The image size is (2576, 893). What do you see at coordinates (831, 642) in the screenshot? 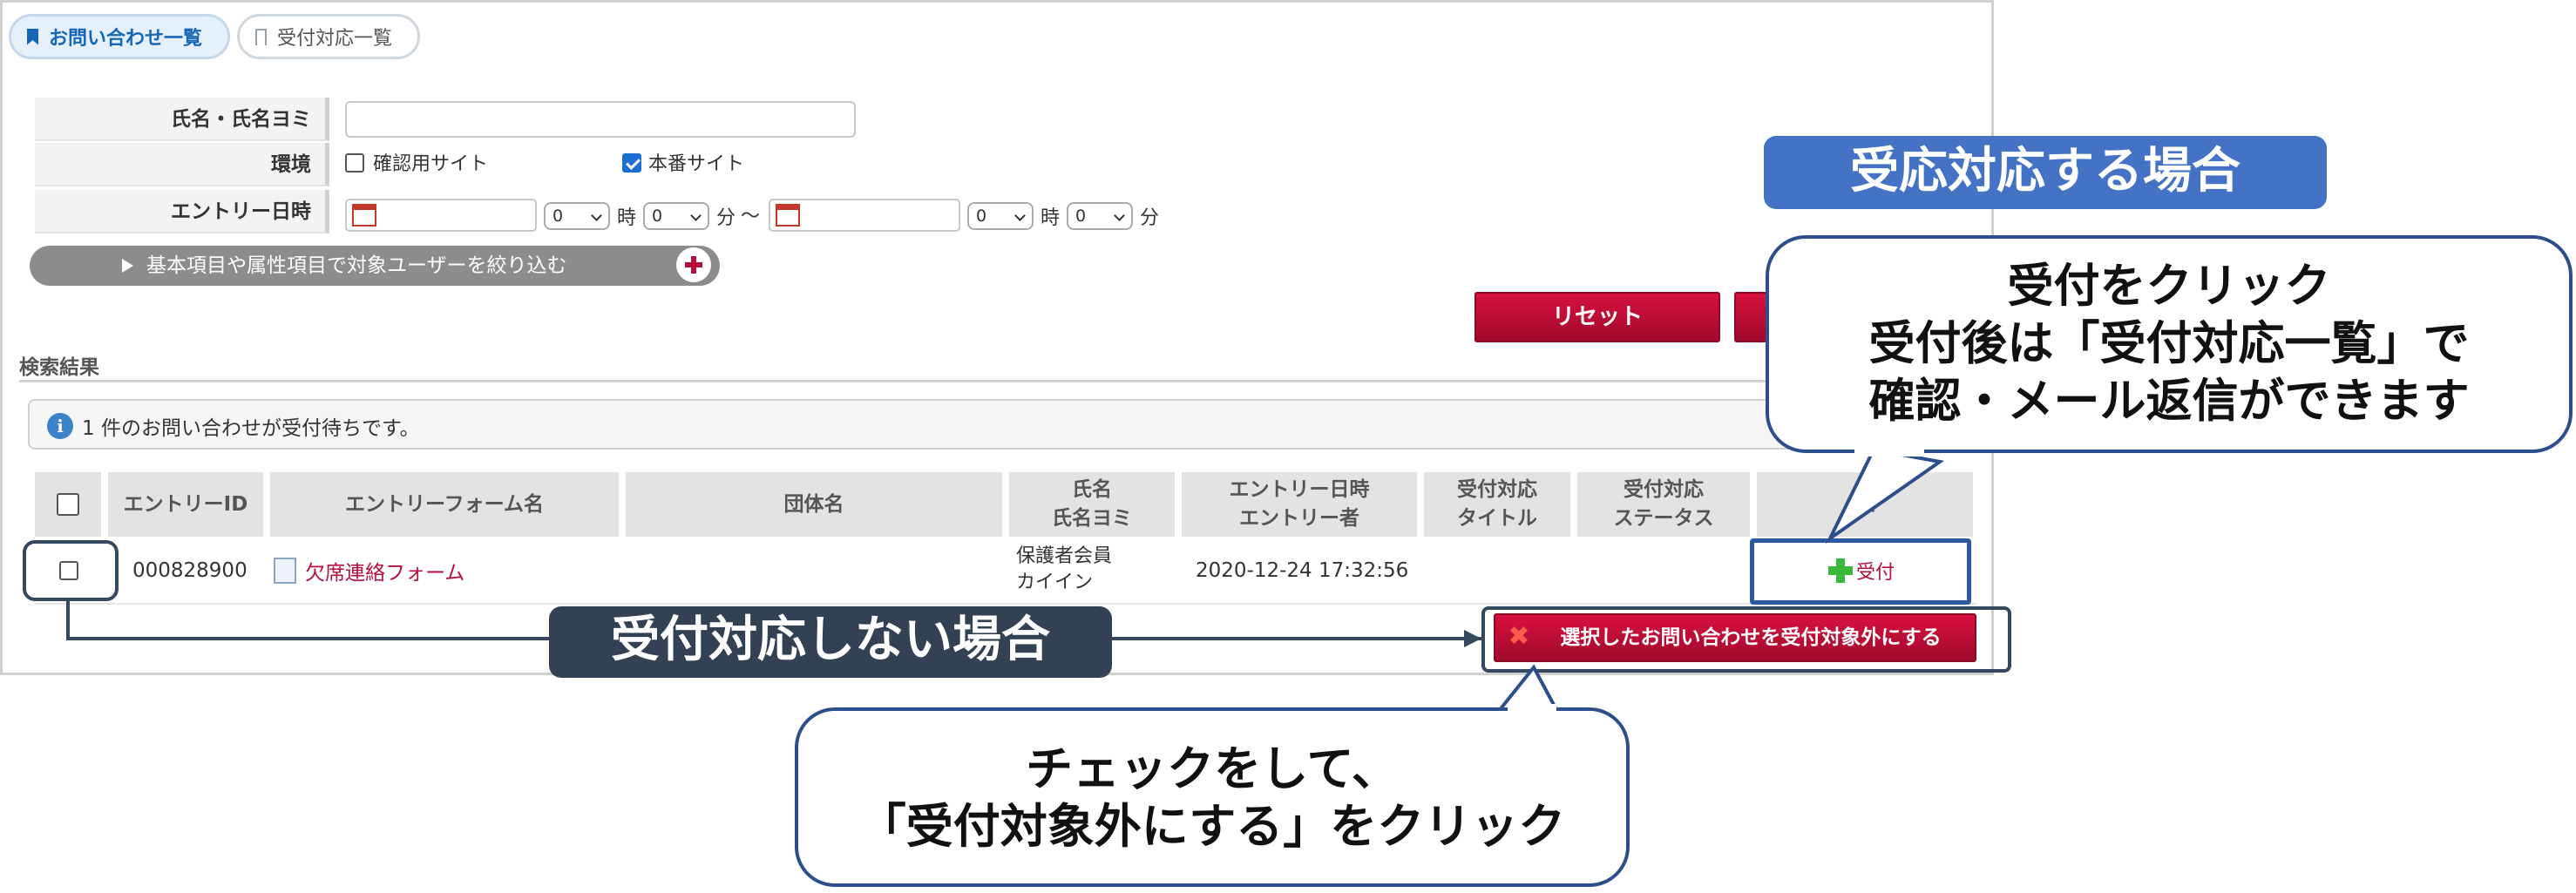
I see `no-accept-case-label: 受付対応しない場合` at bounding box center [831, 642].